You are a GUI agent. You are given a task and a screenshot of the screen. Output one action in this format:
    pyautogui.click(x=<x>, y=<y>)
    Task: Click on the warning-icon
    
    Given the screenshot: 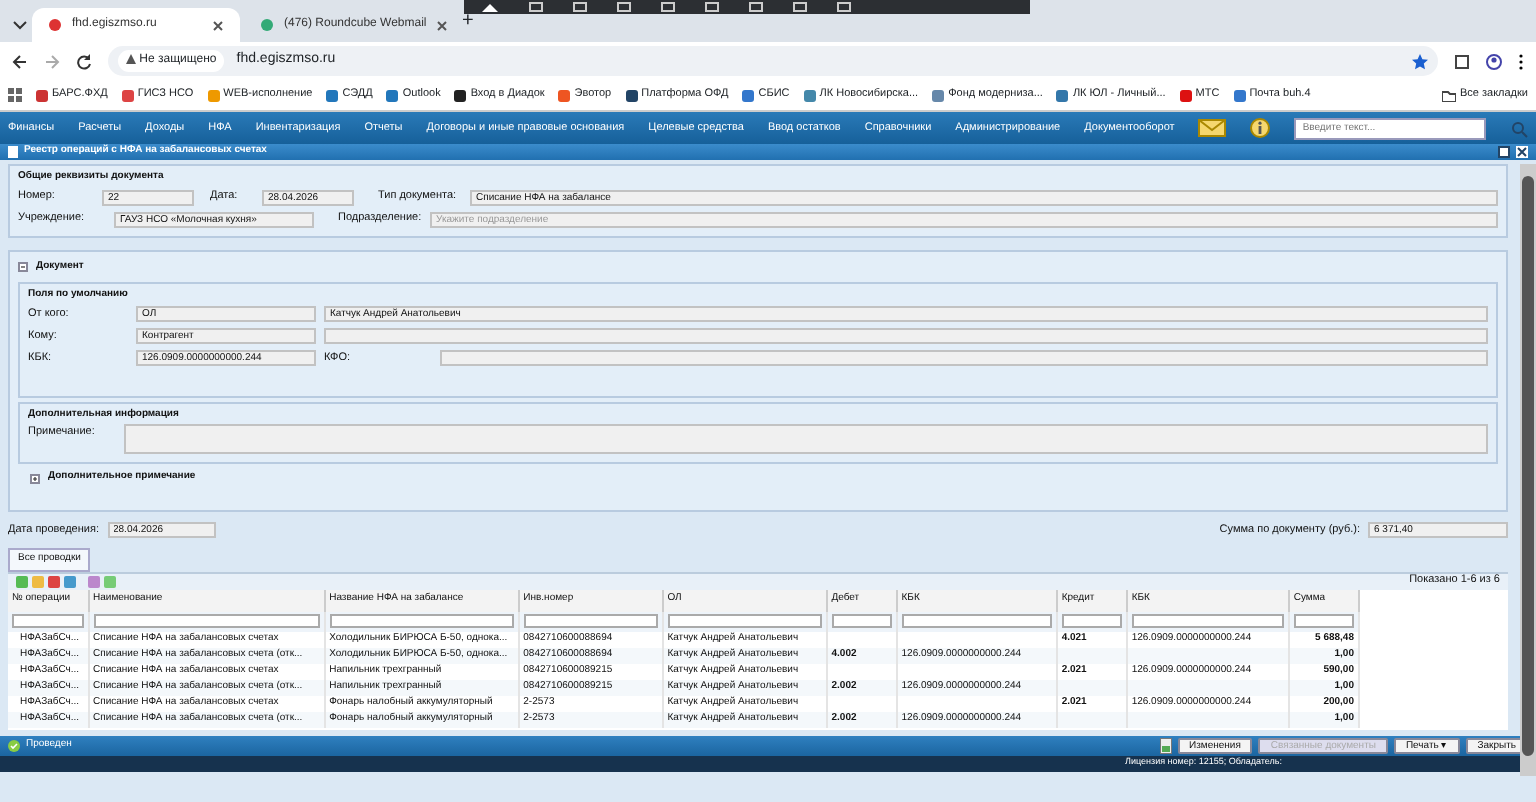 What is the action you would take?
    pyautogui.click(x=131, y=58)
    